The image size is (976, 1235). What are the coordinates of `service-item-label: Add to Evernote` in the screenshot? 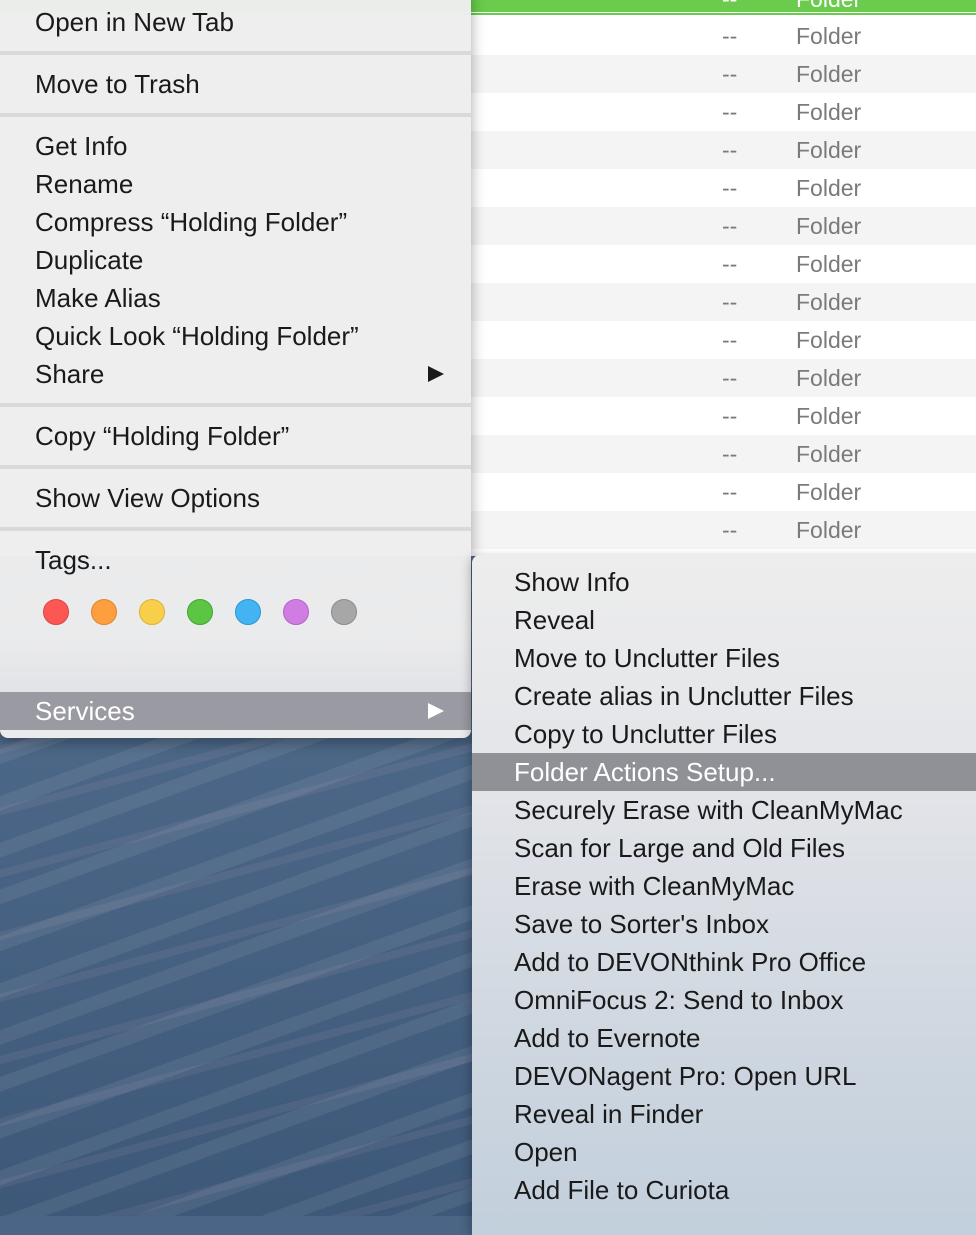 It's located at (607, 1038).